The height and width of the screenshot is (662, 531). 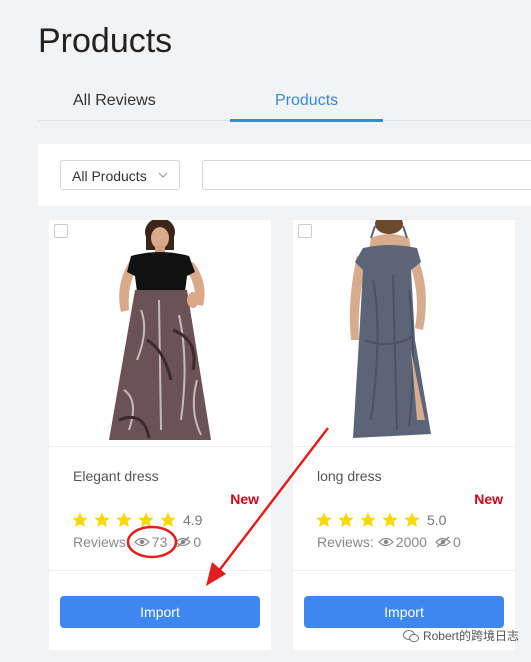 What do you see at coordinates (114, 101) in the screenshot?
I see `tab-all-reviews: All Reviews` at bounding box center [114, 101].